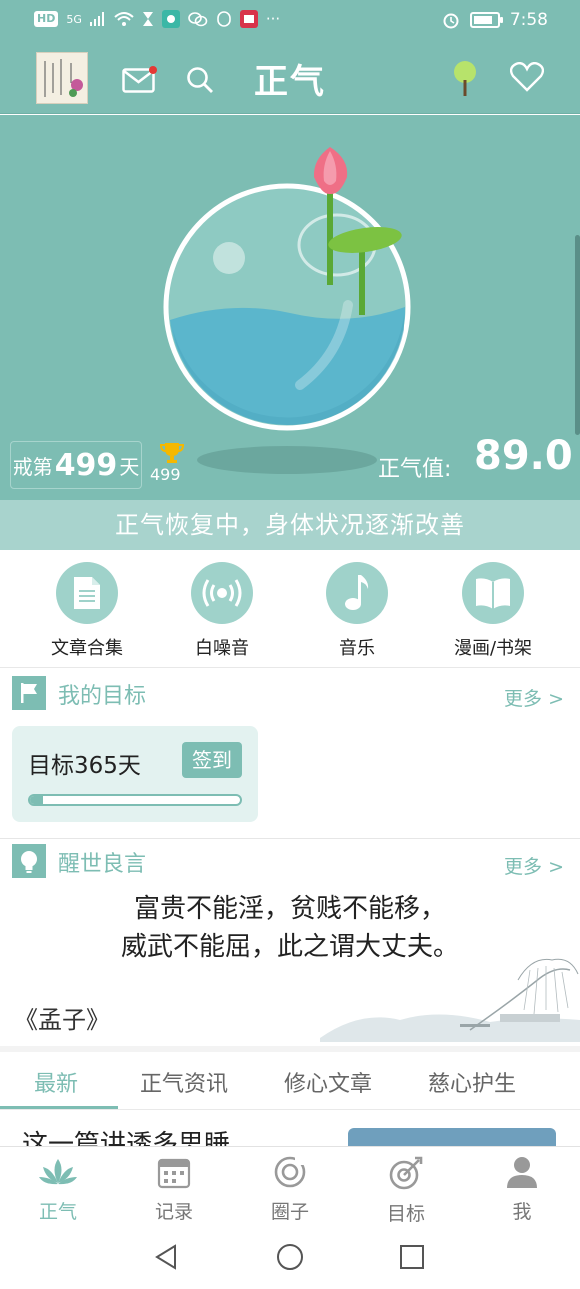 This screenshot has width=580, height=1289. I want to click on zhengqi-value: 89.0, so click(523, 456).